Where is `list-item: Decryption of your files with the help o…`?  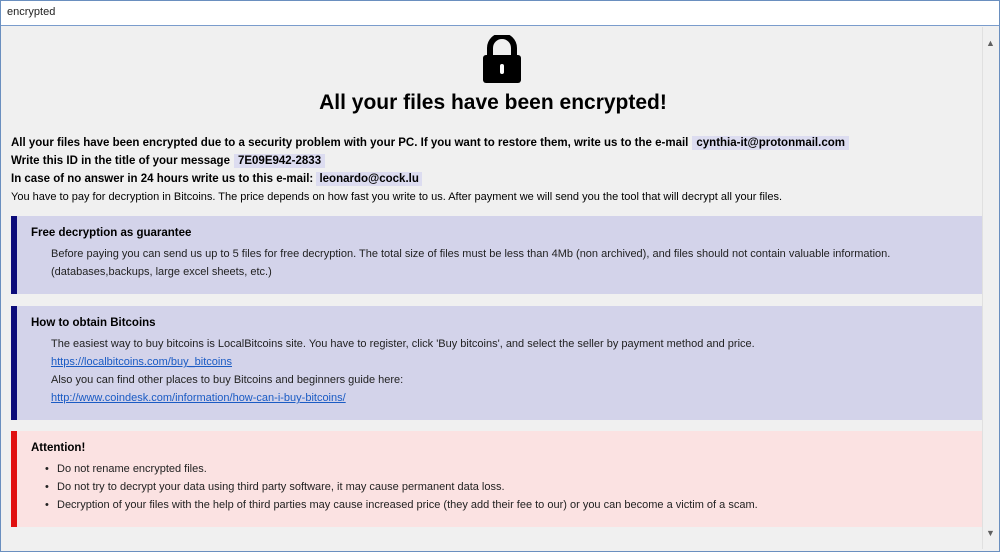 list-item: Decryption of your files with the help o… is located at coordinates (508, 505).